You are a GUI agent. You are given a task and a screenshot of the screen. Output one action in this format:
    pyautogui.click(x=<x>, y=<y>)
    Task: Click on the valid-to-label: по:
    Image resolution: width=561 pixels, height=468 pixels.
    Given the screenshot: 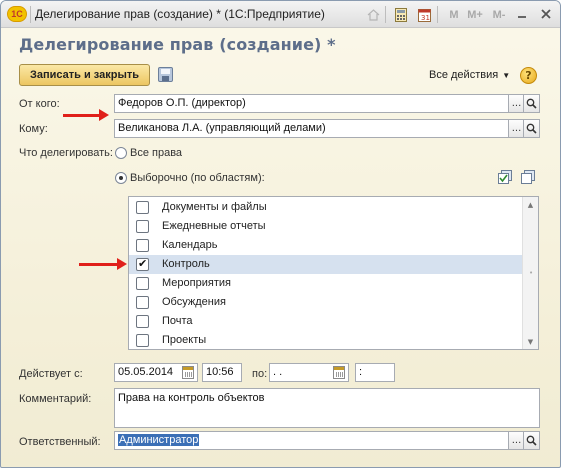 What is the action you would take?
    pyautogui.click(x=260, y=374)
    